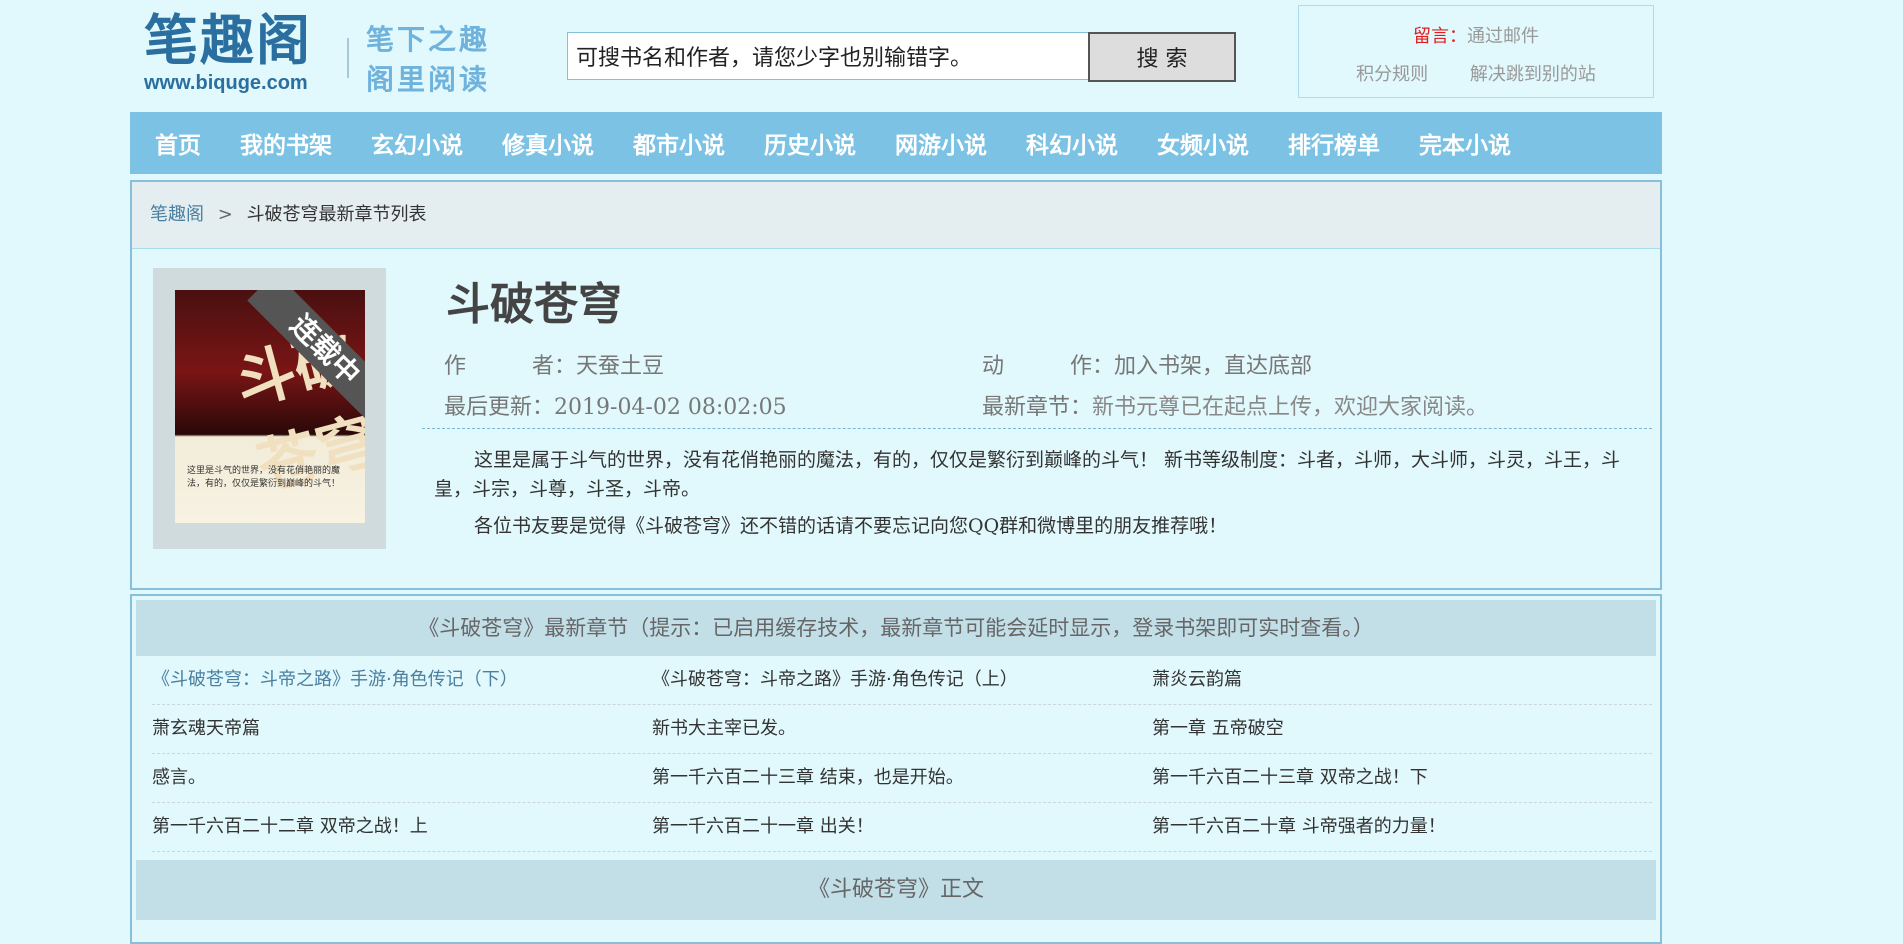 The width and height of the screenshot is (1903, 944). What do you see at coordinates (1476, 51) in the screenshot?
I see `user-panel: 留言：通过邮件 积分规则 解决跳到别的站` at bounding box center [1476, 51].